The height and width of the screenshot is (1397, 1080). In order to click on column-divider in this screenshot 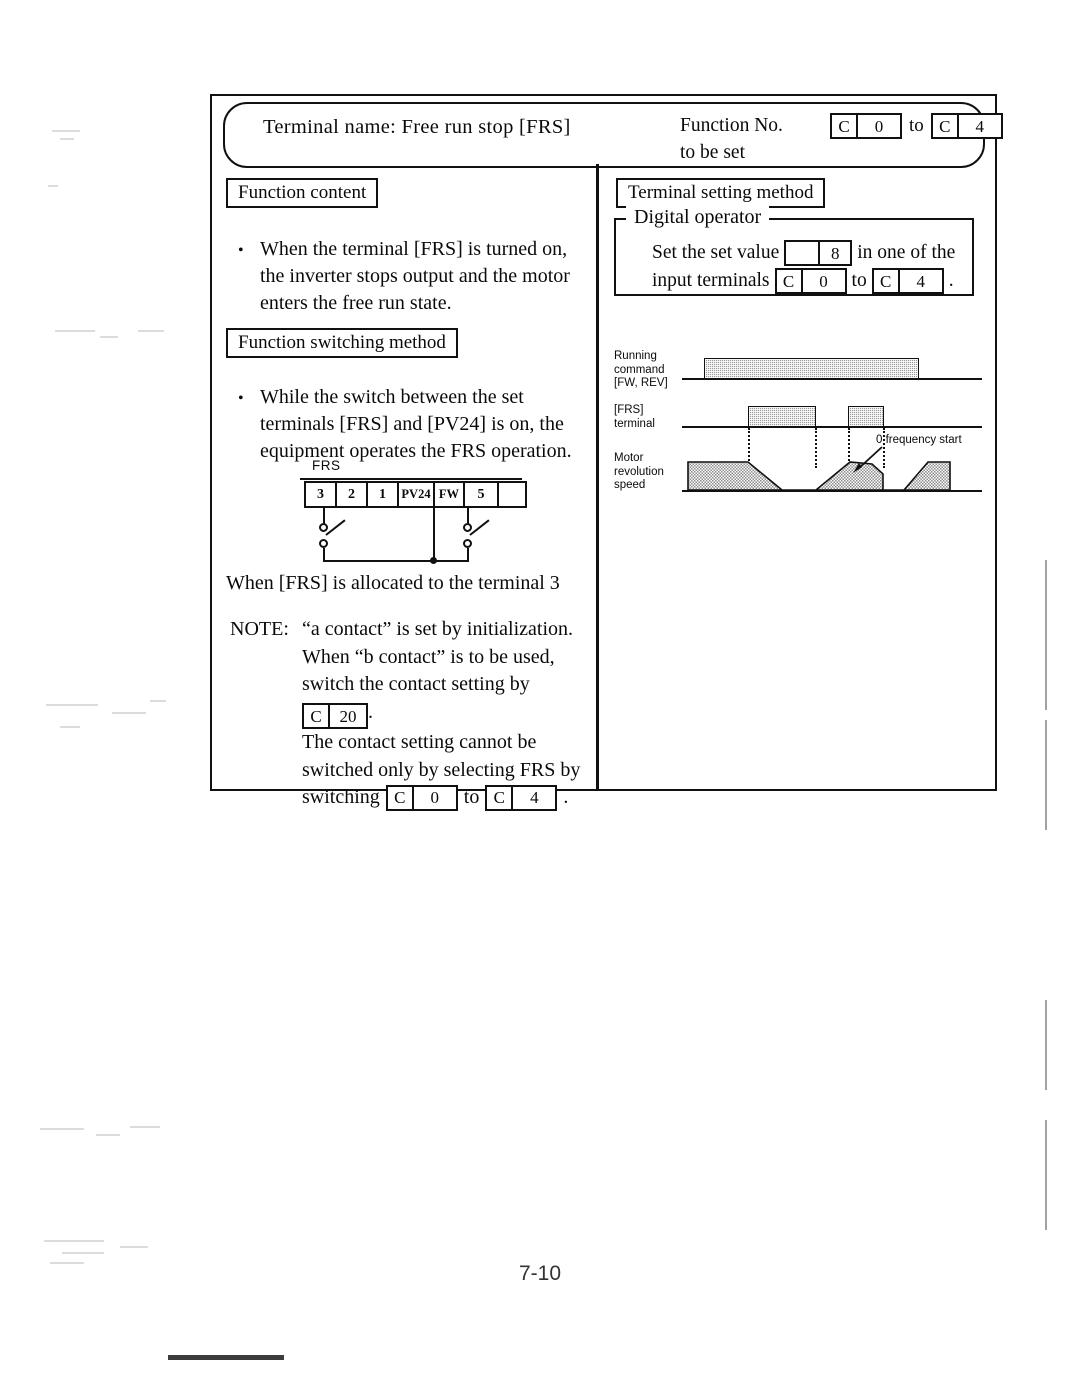, I will do `click(597, 477)`.